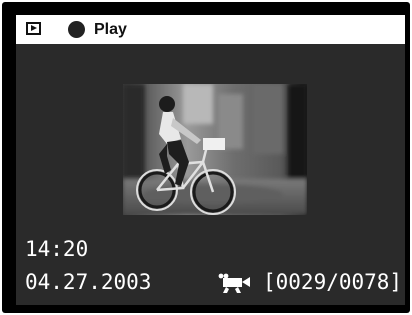 The height and width of the screenshot is (315, 412). I want to click on frame-counter: [0029/0078], so click(333, 282).